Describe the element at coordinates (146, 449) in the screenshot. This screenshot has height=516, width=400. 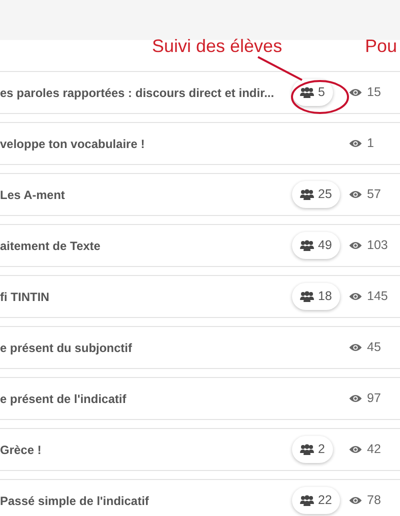
I see `lesson-title: Grèce !` at that location.